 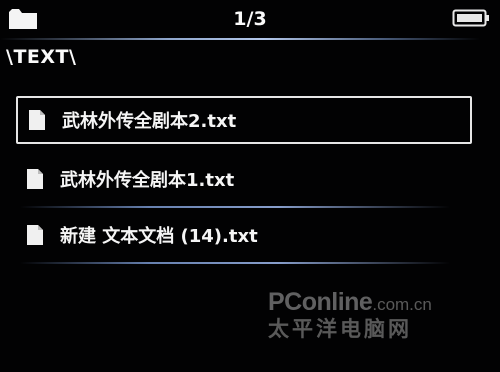 I want to click on page-indicator: 1/3, so click(x=250, y=19).